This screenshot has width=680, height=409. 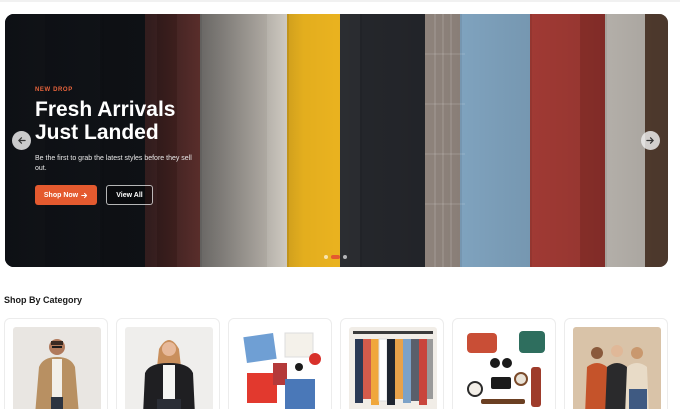 I want to click on hero-buttons: Shop Now View All, so click(x=130, y=195).